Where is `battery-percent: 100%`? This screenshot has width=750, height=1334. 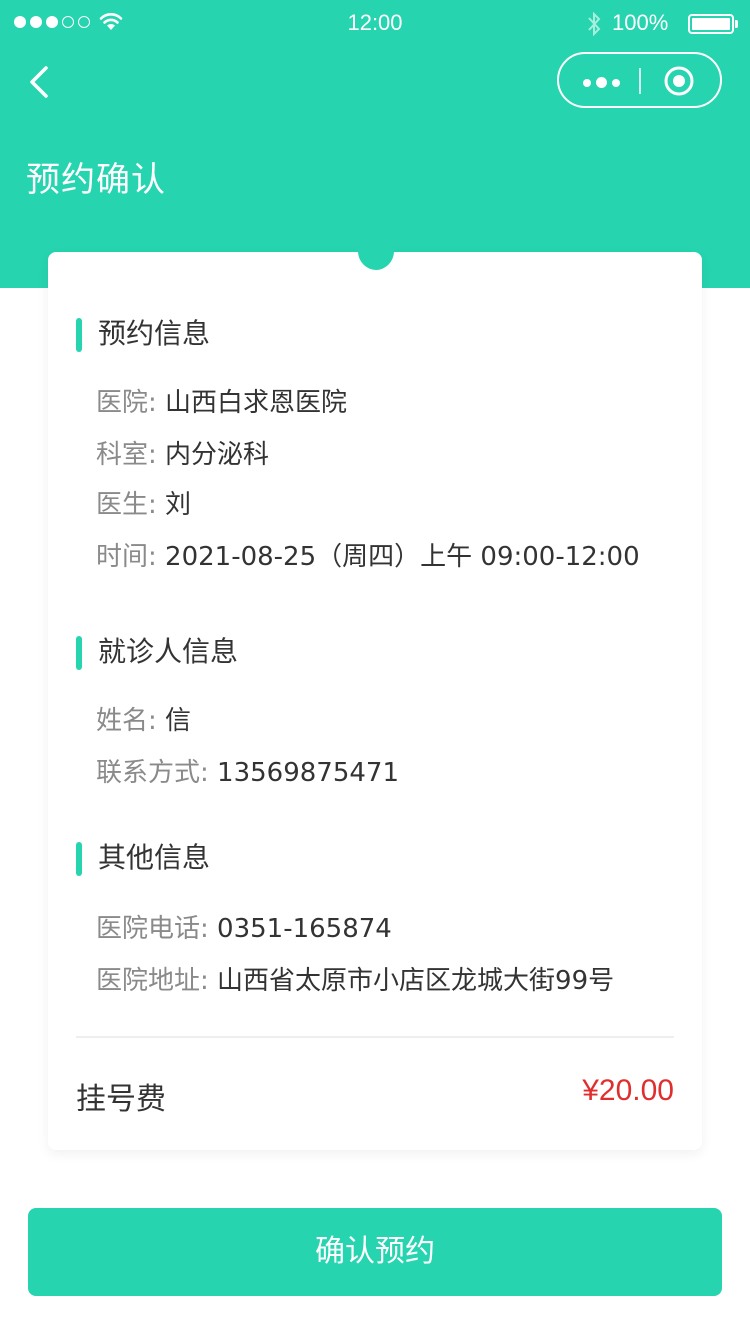 battery-percent: 100% is located at coordinates (640, 22).